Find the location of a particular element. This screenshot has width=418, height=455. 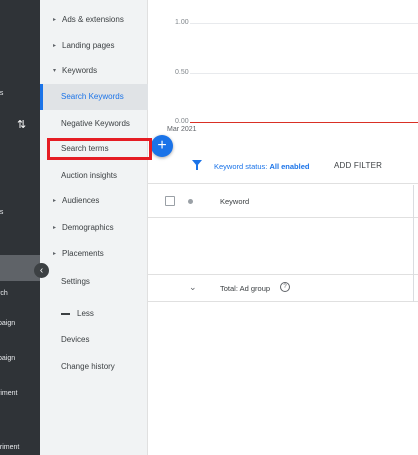

y-tick-label: 0.50 is located at coordinates (182, 72).